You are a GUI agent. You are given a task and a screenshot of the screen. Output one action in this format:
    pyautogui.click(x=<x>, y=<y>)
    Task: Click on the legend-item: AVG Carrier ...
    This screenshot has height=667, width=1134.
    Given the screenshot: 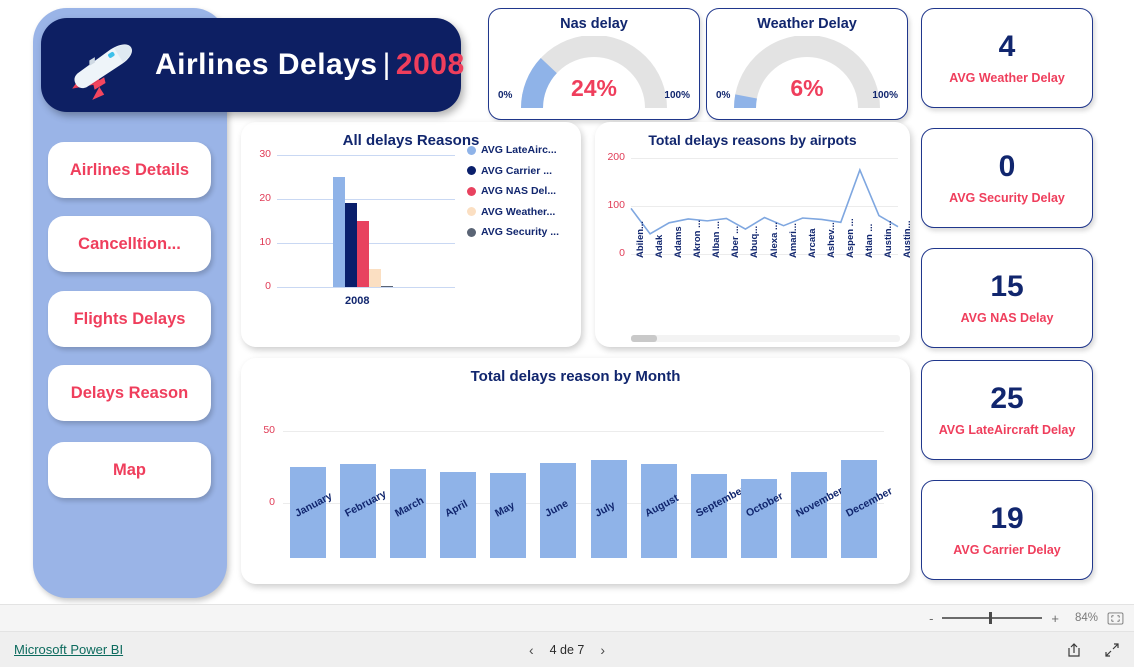 What is the action you would take?
    pyautogui.click(x=513, y=171)
    